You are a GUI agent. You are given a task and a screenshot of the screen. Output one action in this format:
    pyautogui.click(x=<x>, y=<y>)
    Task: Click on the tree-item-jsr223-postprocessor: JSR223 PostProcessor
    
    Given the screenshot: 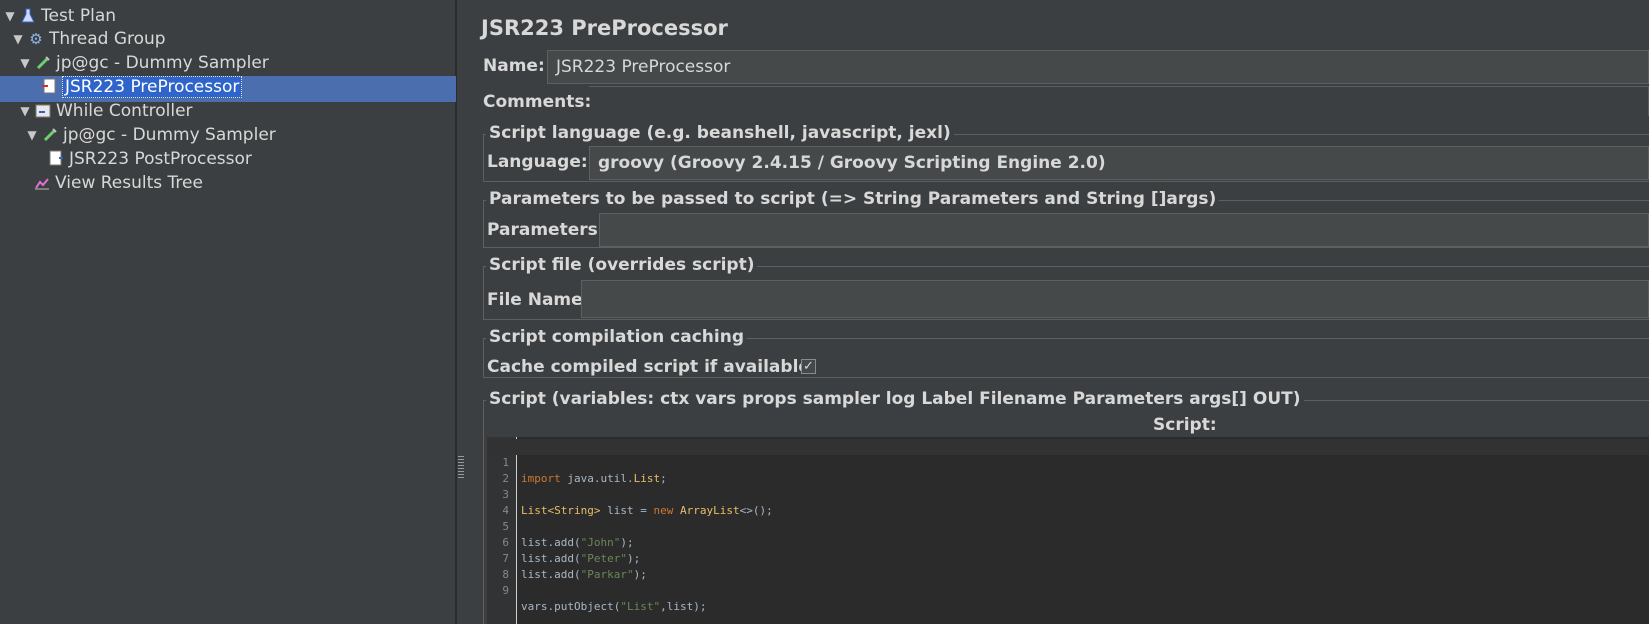 What is the action you would take?
    pyautogui.click(x=148, y=158)
    